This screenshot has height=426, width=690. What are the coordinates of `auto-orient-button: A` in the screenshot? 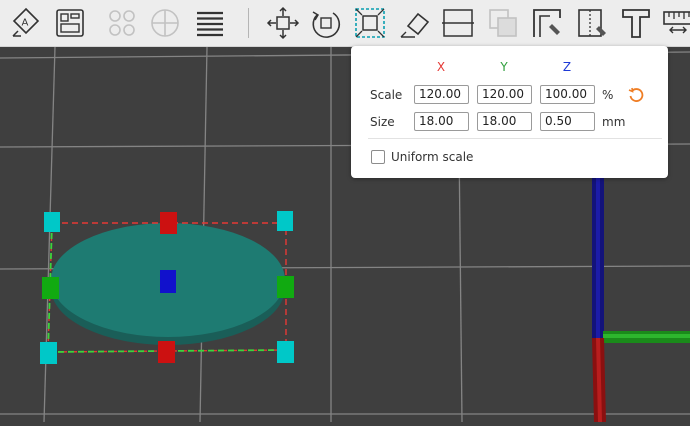 It's located at (26, 23).